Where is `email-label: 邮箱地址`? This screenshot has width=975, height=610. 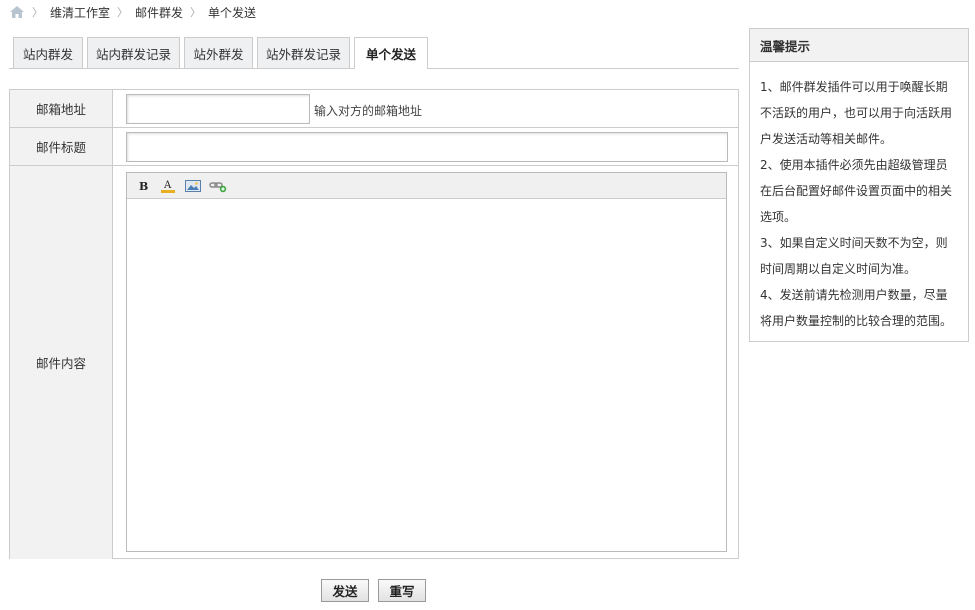 email-label: 邮箱地址 is located at coordinates (61, 108).